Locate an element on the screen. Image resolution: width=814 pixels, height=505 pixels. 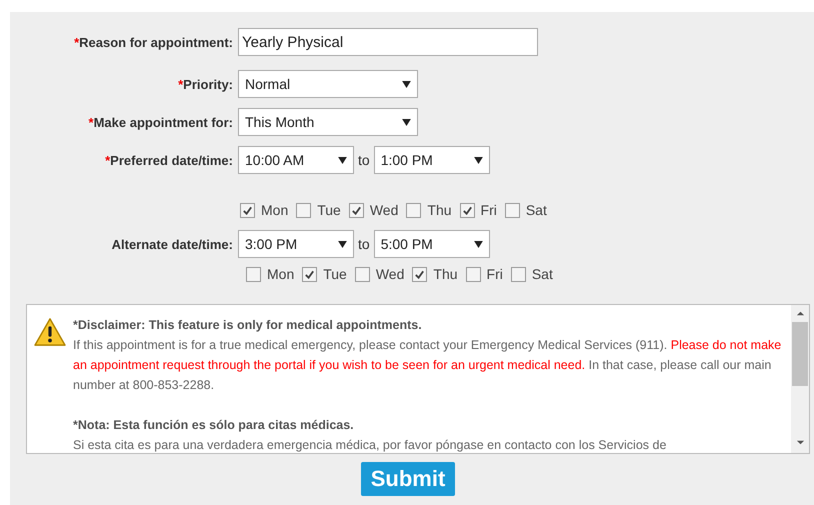
disclaimer-text: Si esta cita es para una verdadera emergencia médica, por favor póngase en contacto con los Servicios de is located at coordinates (370, 445).